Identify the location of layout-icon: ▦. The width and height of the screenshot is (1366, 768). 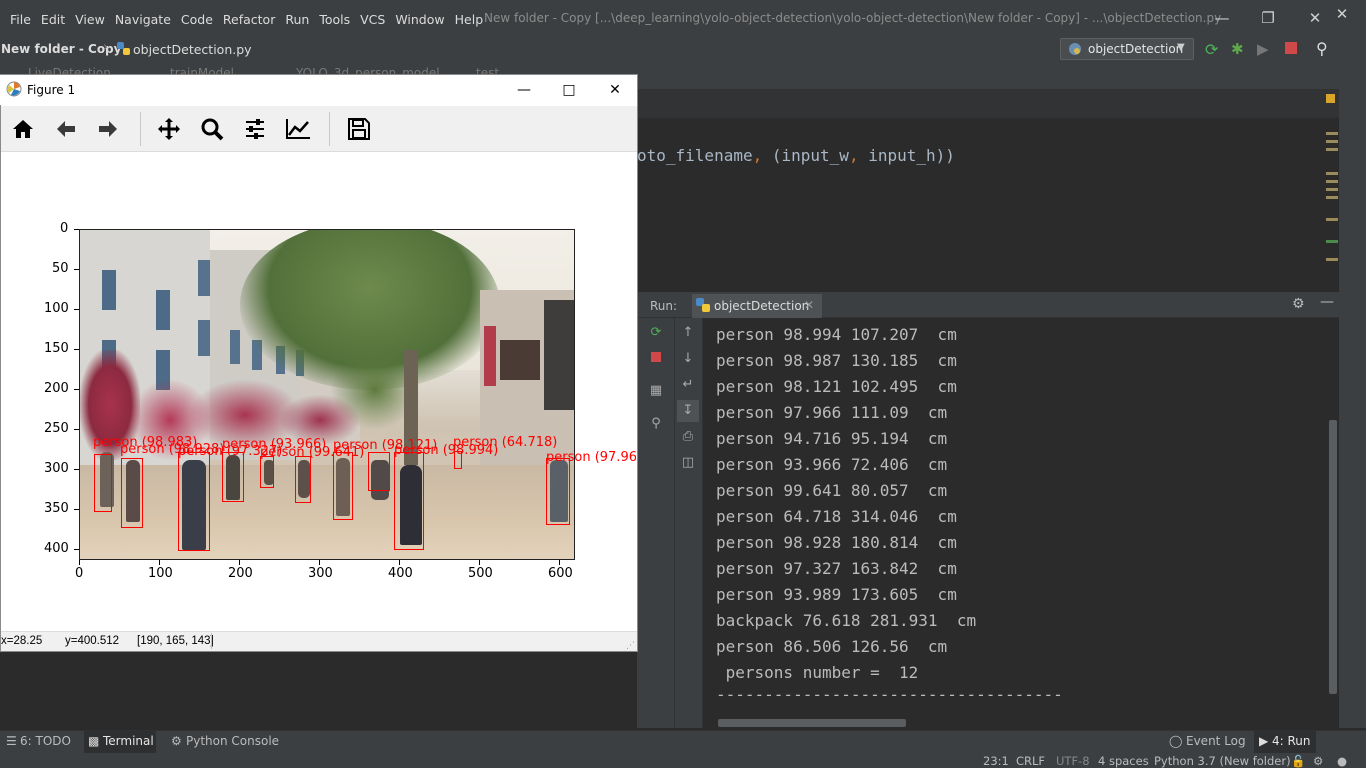
(656, 391).